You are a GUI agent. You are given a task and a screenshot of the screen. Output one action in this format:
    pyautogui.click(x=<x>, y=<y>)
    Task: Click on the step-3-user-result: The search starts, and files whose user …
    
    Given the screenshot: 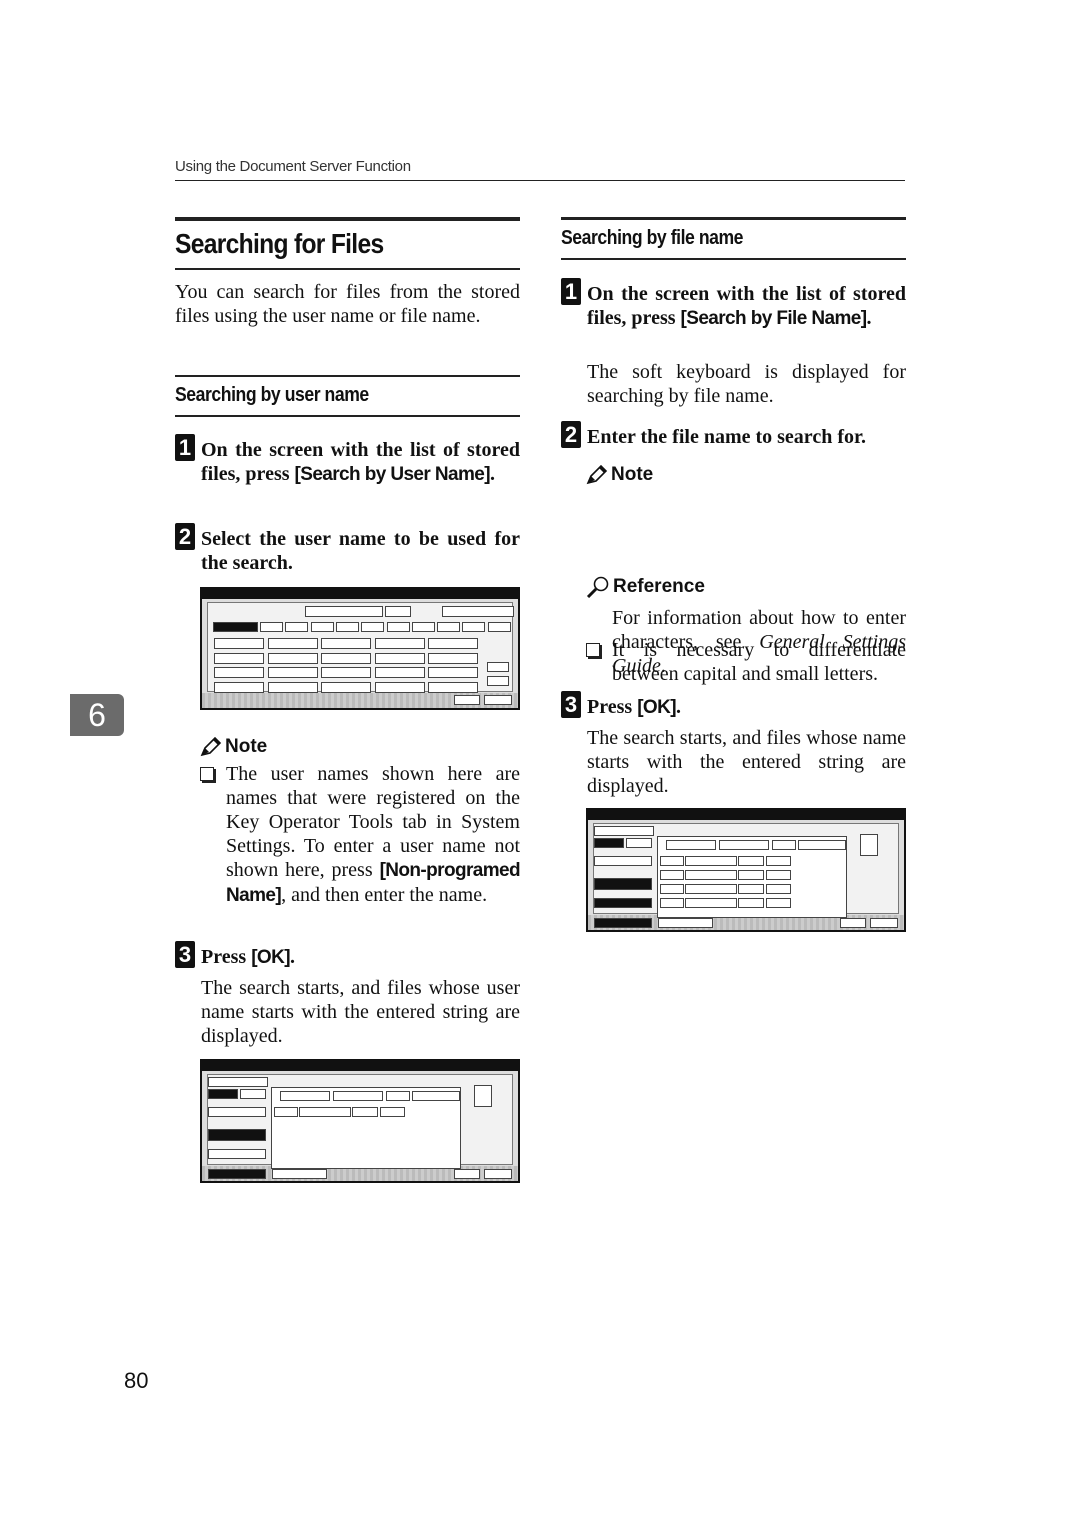 What is the action you would take?
    pyautogui.click(x=360, y=1012)
    